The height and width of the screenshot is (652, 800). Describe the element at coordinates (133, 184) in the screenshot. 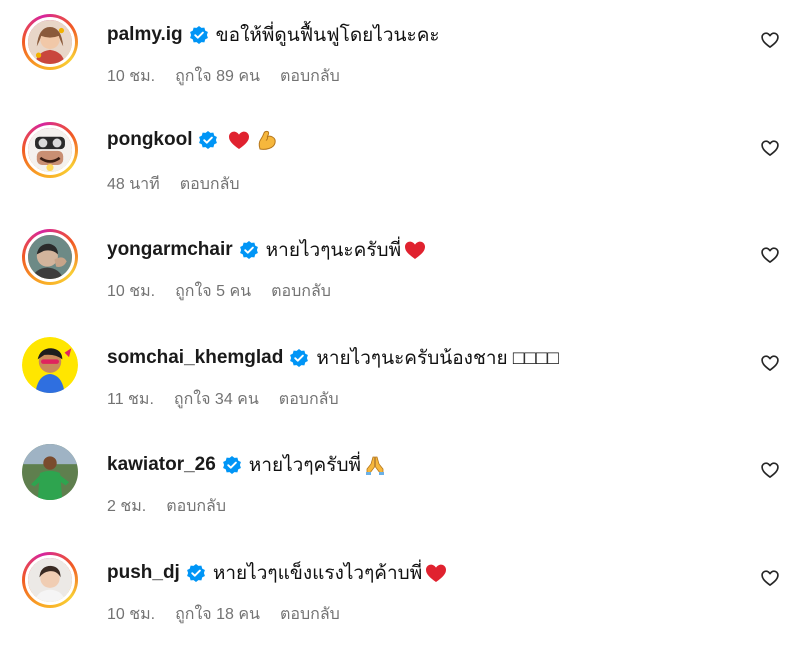

I see `comment-time: 48 นาที` at that location.